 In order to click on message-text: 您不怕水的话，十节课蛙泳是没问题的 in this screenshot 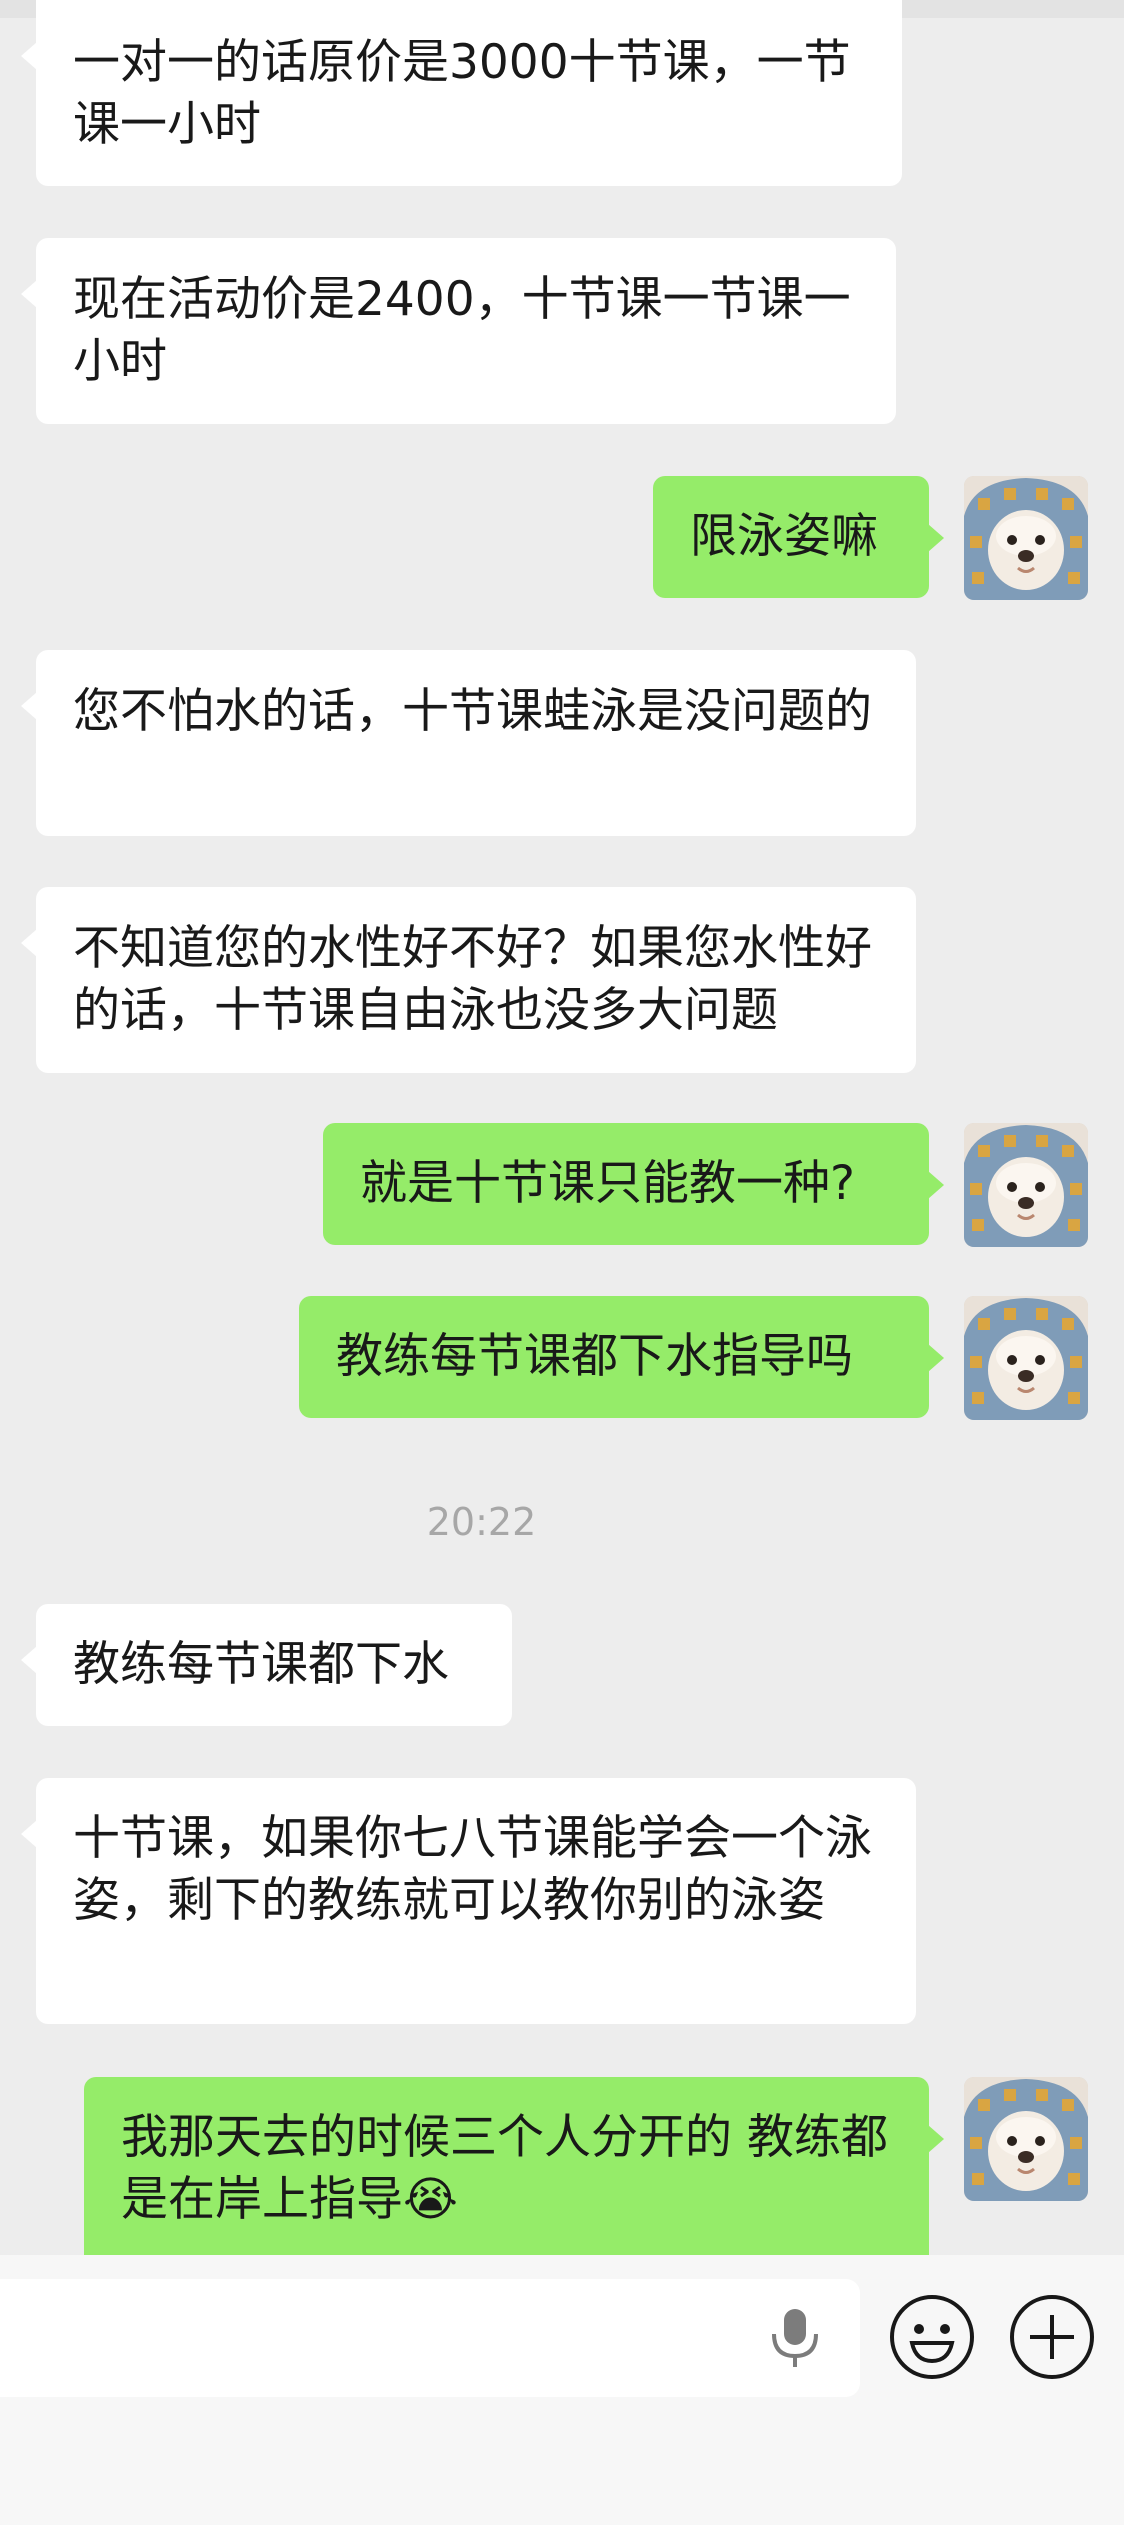, I will do `click(472, 711)`.